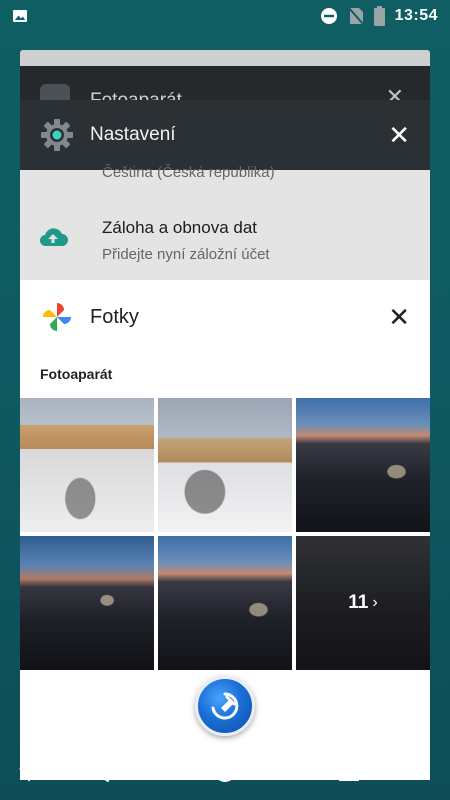  I want to click on recents-icon, so click(349, 771).